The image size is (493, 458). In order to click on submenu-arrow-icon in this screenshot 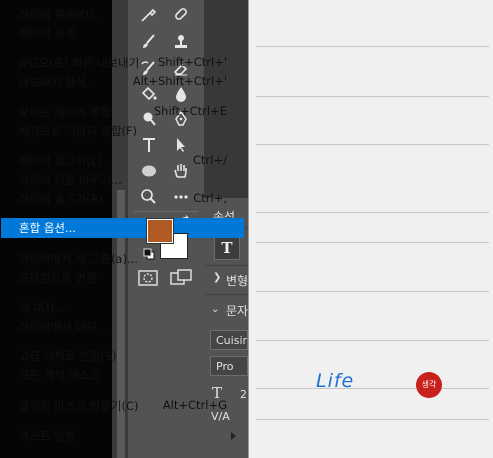, I will do `click(233, 436)`.